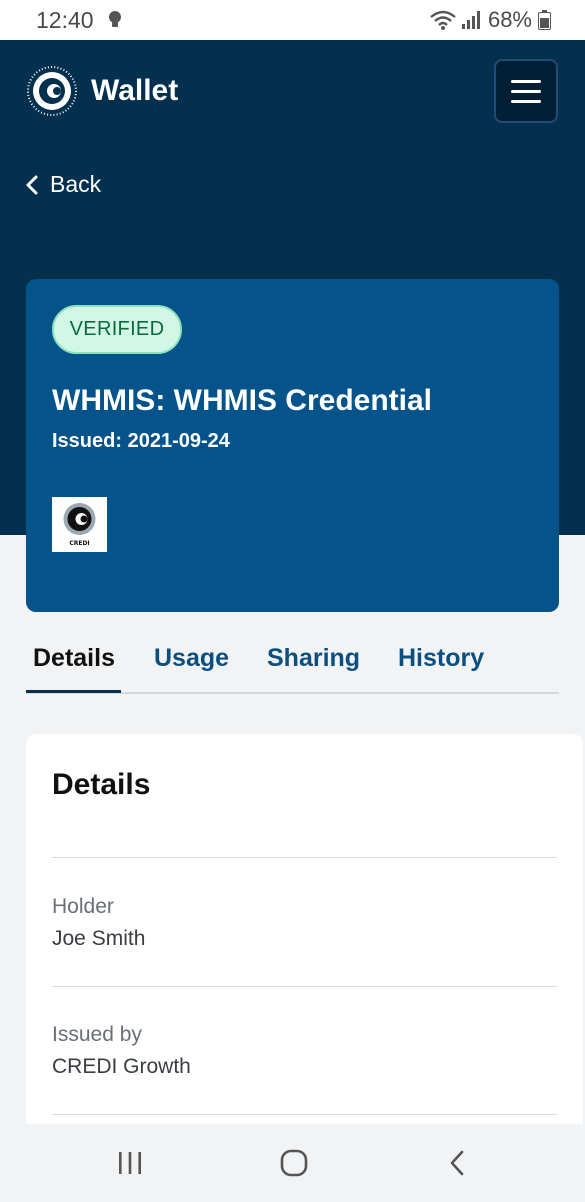  Describe the element at coordinates (191, 658) in the screenshot. I see `tab-usage: Usage` at that location.